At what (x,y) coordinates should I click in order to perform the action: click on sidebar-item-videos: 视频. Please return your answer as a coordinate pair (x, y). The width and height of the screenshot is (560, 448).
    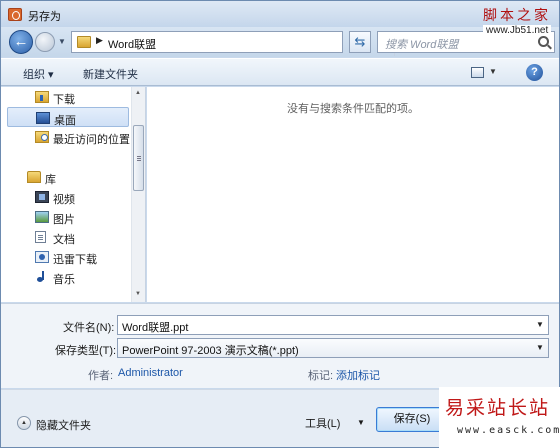
    Looking at the image, I should click on (68, 197).